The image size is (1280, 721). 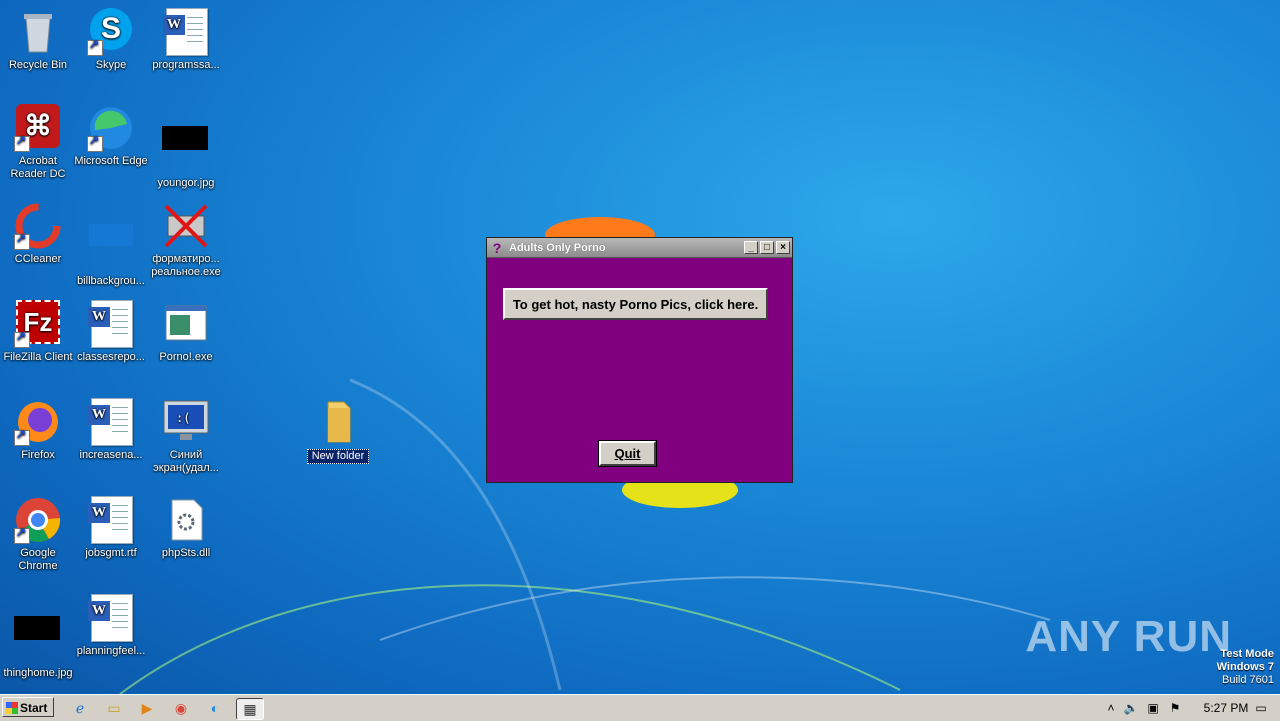 What do you see at coordinates (80, 708) in the screenshot?
I see `ie-icon: ℯ` at bounding box center [80, 708].